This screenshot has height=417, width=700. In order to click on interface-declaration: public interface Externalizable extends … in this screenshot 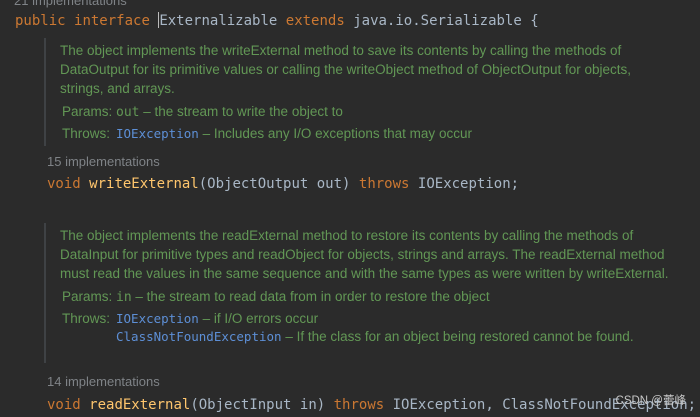, I will do `click(277, 21)`.